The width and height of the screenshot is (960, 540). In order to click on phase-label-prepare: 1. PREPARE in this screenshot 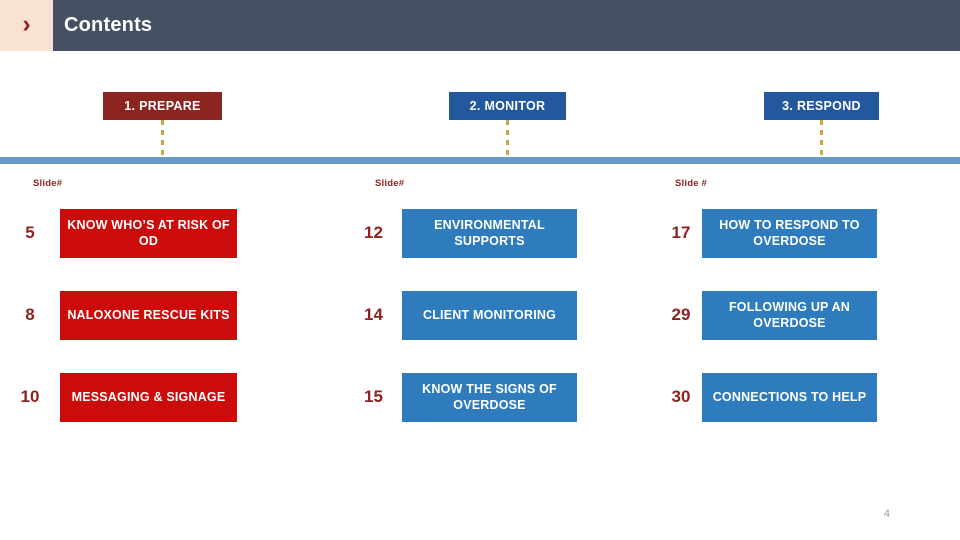, I will do `click(162, 106)`.